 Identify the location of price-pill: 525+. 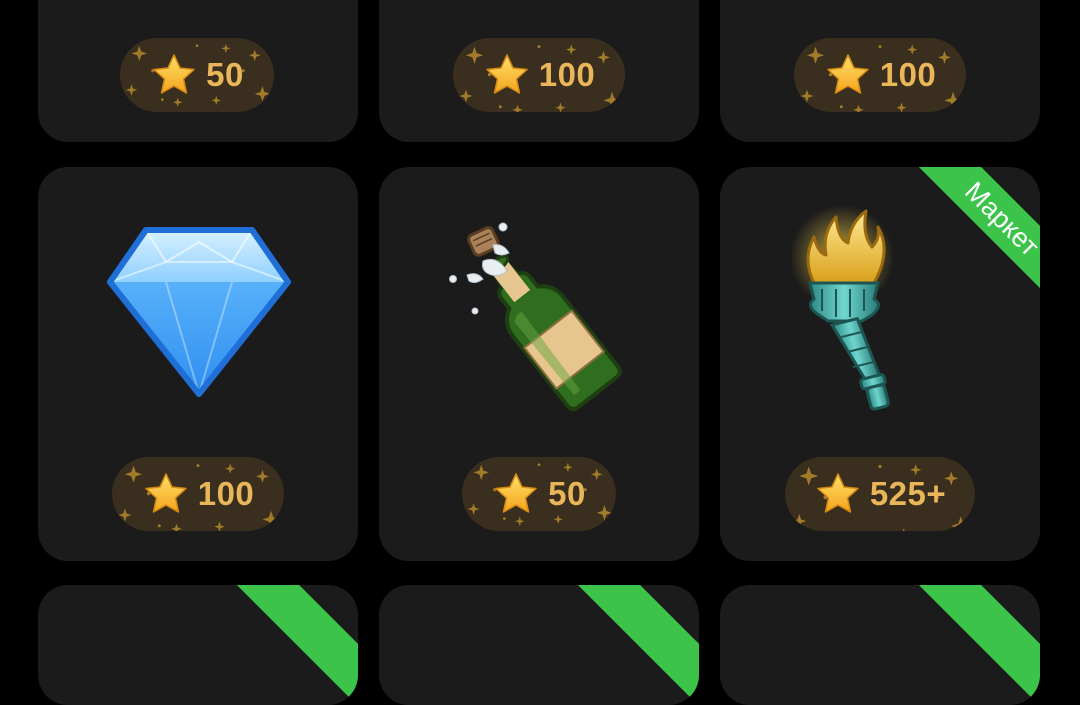
(880, 494).